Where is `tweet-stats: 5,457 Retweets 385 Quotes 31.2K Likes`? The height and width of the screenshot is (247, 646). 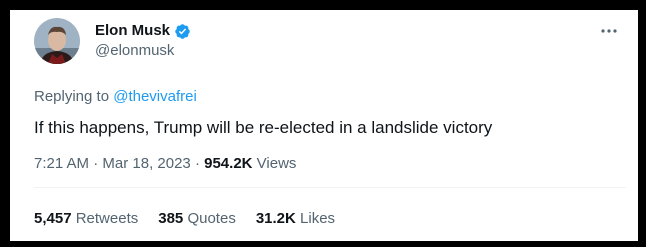
tweet-stats: 5,457 Retweets 385 Quotes 31.2K Likes is located at coordinates (184, 219).